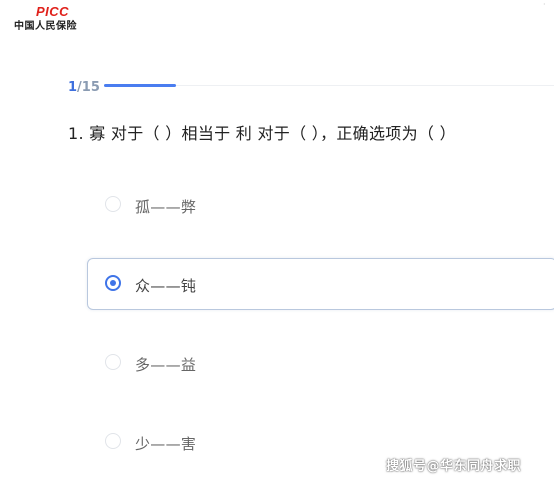 This screenshot has height=483, width=554. What do you see at coordinates (320, 363) in the screenshot?
I see `option-c: 多——益` at bounding box center [320, 363].